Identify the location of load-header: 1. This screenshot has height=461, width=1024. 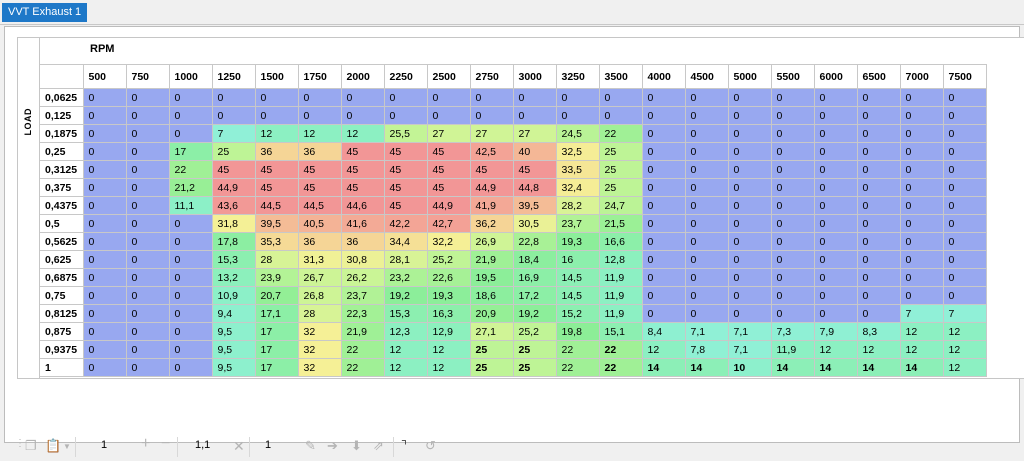
(62, 367).